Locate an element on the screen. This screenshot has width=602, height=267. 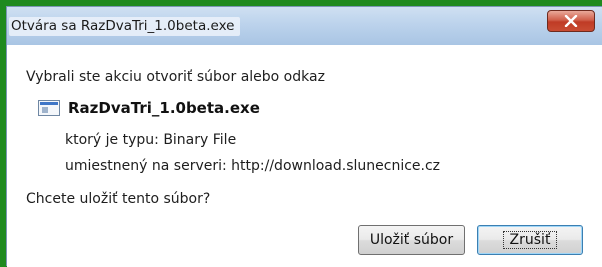
window-title: Otvára sa RazDvaTri_1.0beta.exe is located at coordinates (125, 26).